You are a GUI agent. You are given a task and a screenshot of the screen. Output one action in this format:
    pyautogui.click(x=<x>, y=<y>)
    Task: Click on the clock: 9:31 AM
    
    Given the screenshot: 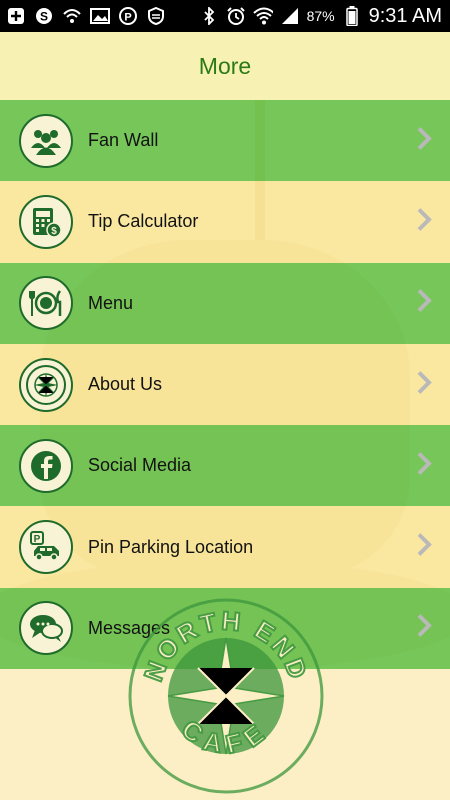 What is the action you would take?
    pyautogui.click(x=405, y=15)
    